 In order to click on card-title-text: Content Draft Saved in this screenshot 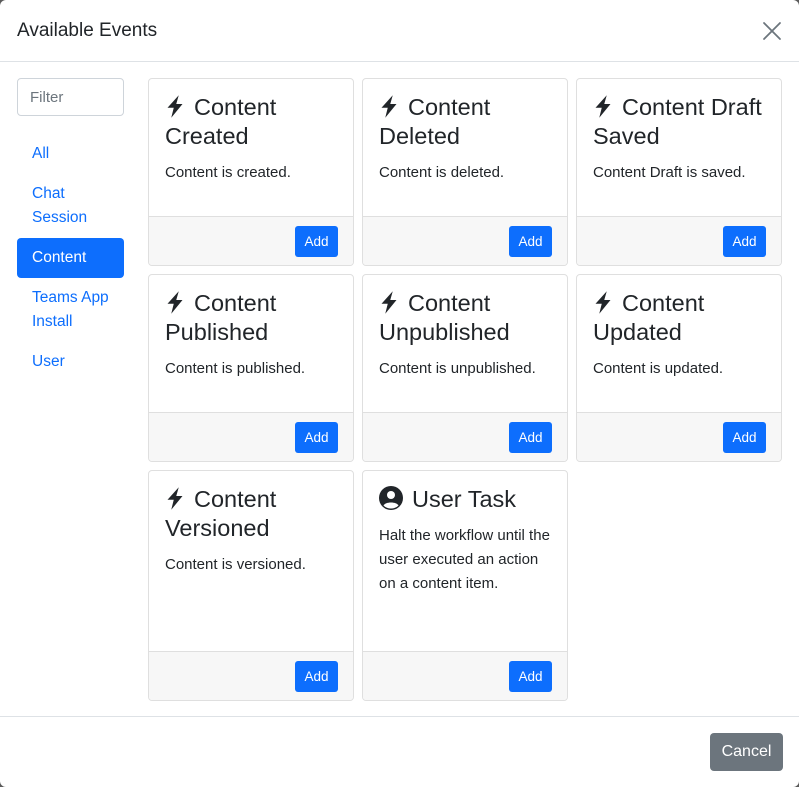, I will do `click(677, 121)`.